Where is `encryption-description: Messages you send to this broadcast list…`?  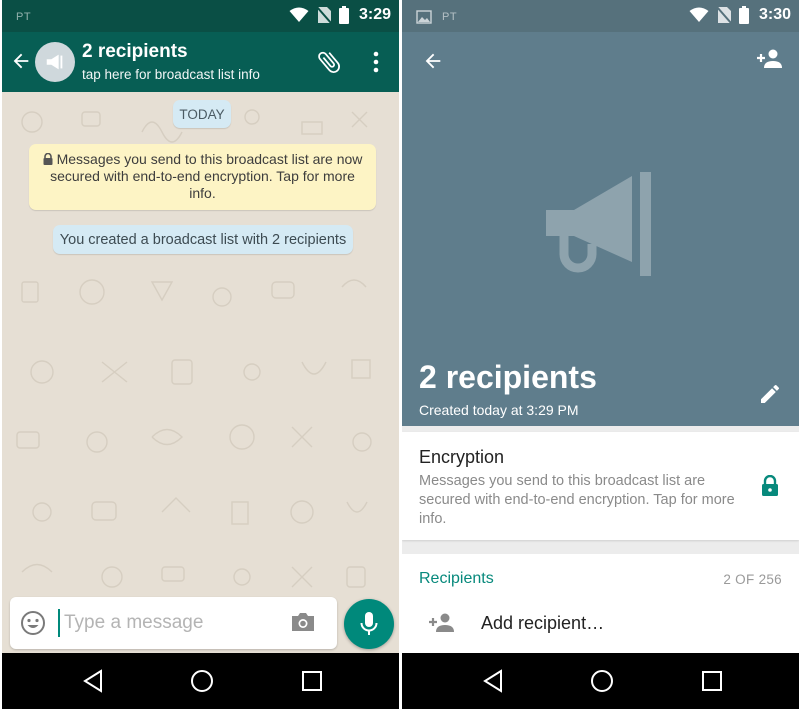
encryption-description: Messages you send to this broadcast list… is located at coordinates (577, 500).